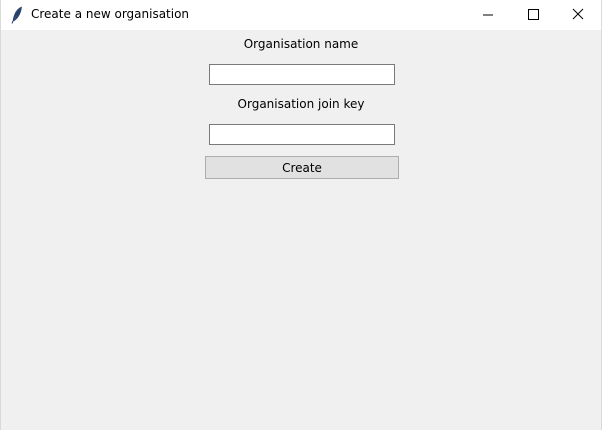 The image size is (602, 430). Describe the element at coordinates (302, 134) in the screenshot. I see `organisation-join-key-input` at that location.